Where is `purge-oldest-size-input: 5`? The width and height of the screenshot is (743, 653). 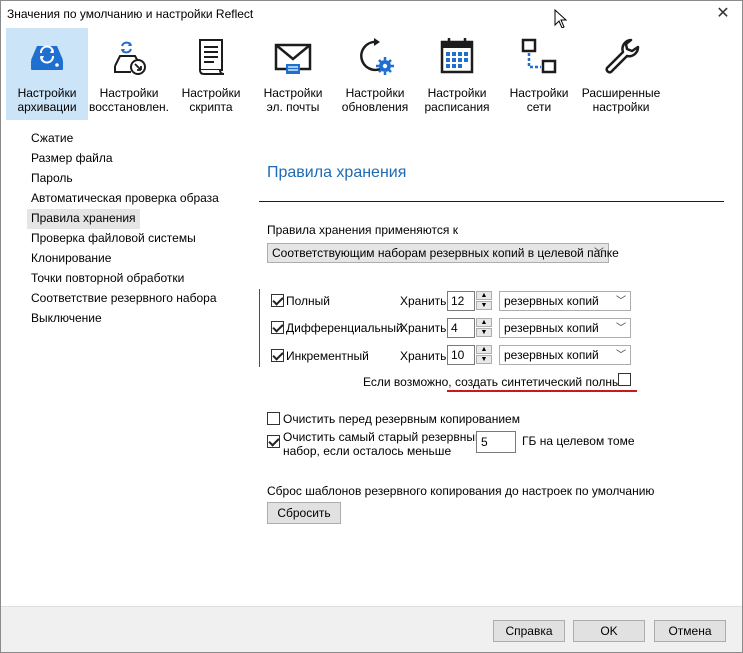
purge-oldest-size-input: 5 is located at coordinates (496, 442).